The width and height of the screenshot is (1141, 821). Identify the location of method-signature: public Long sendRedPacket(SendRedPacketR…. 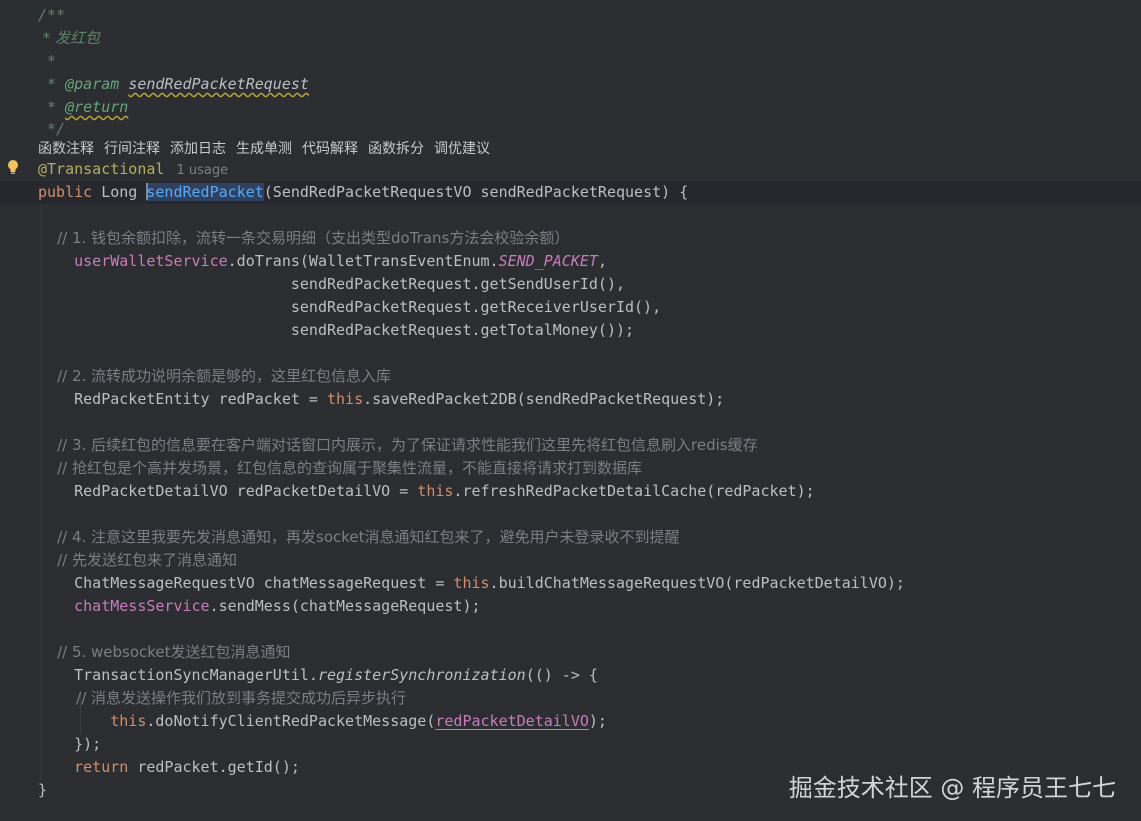
(570, 192).